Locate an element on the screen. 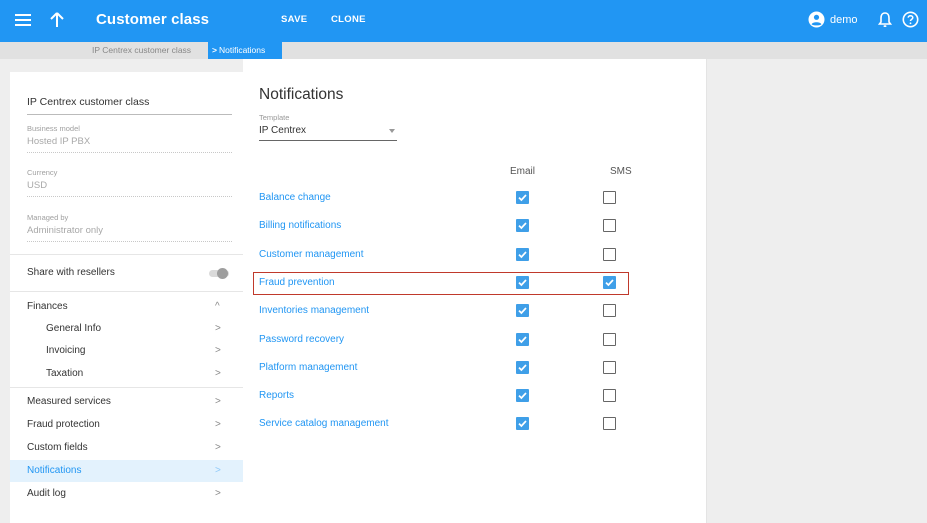  bell-icon is located at coordinates (885, 19).